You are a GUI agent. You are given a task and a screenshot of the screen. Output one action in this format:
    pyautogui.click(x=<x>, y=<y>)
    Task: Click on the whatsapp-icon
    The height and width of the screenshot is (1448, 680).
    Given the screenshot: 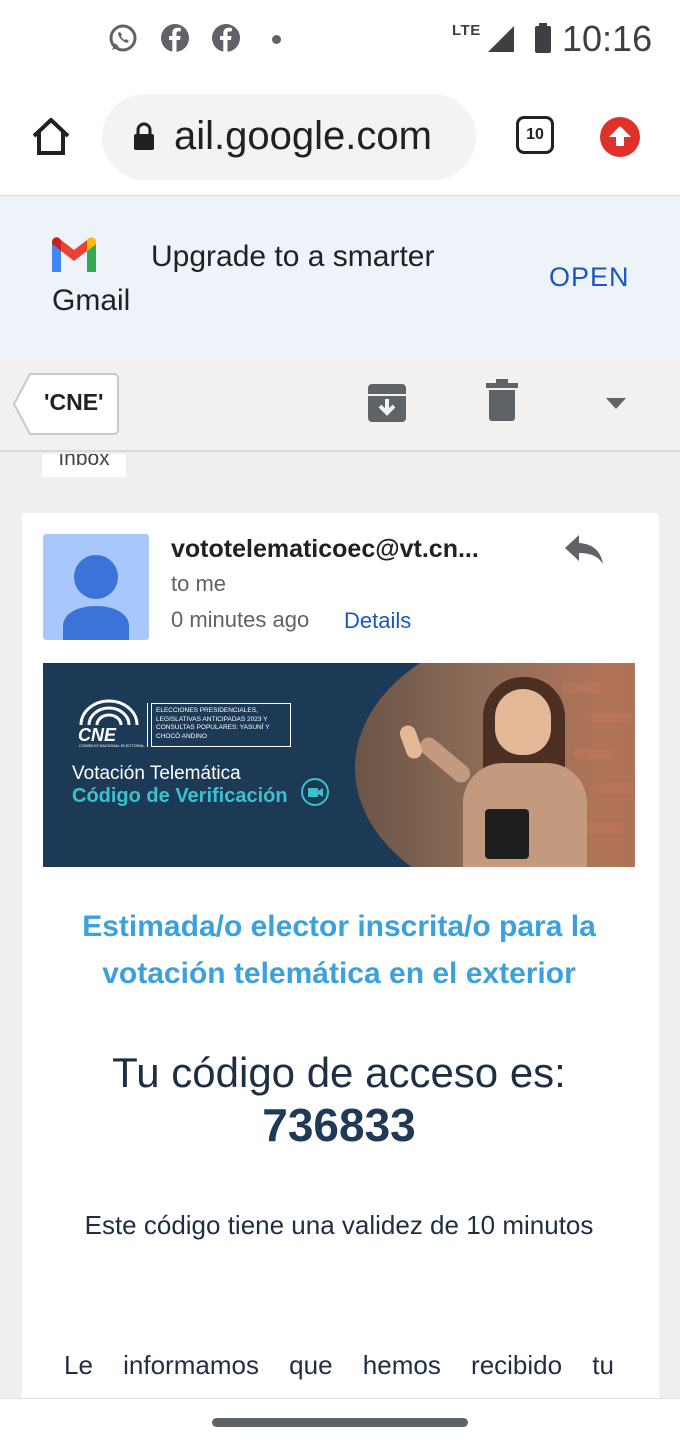 What is the action you would take?
    pyautogui.click(x=123, y=38)
    